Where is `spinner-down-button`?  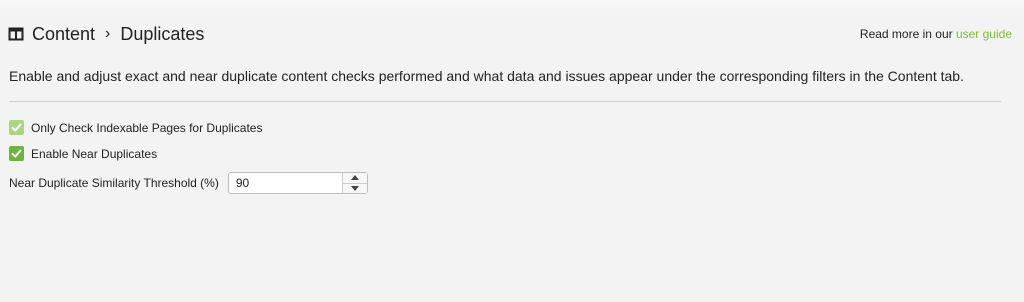 spinner-down-button is located at coordinates (354, 188).